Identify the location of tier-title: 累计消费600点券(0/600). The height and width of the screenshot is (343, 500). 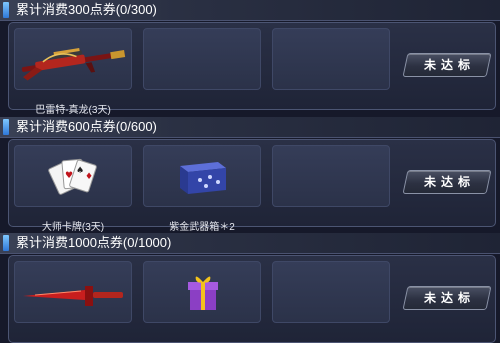
(86, 126).